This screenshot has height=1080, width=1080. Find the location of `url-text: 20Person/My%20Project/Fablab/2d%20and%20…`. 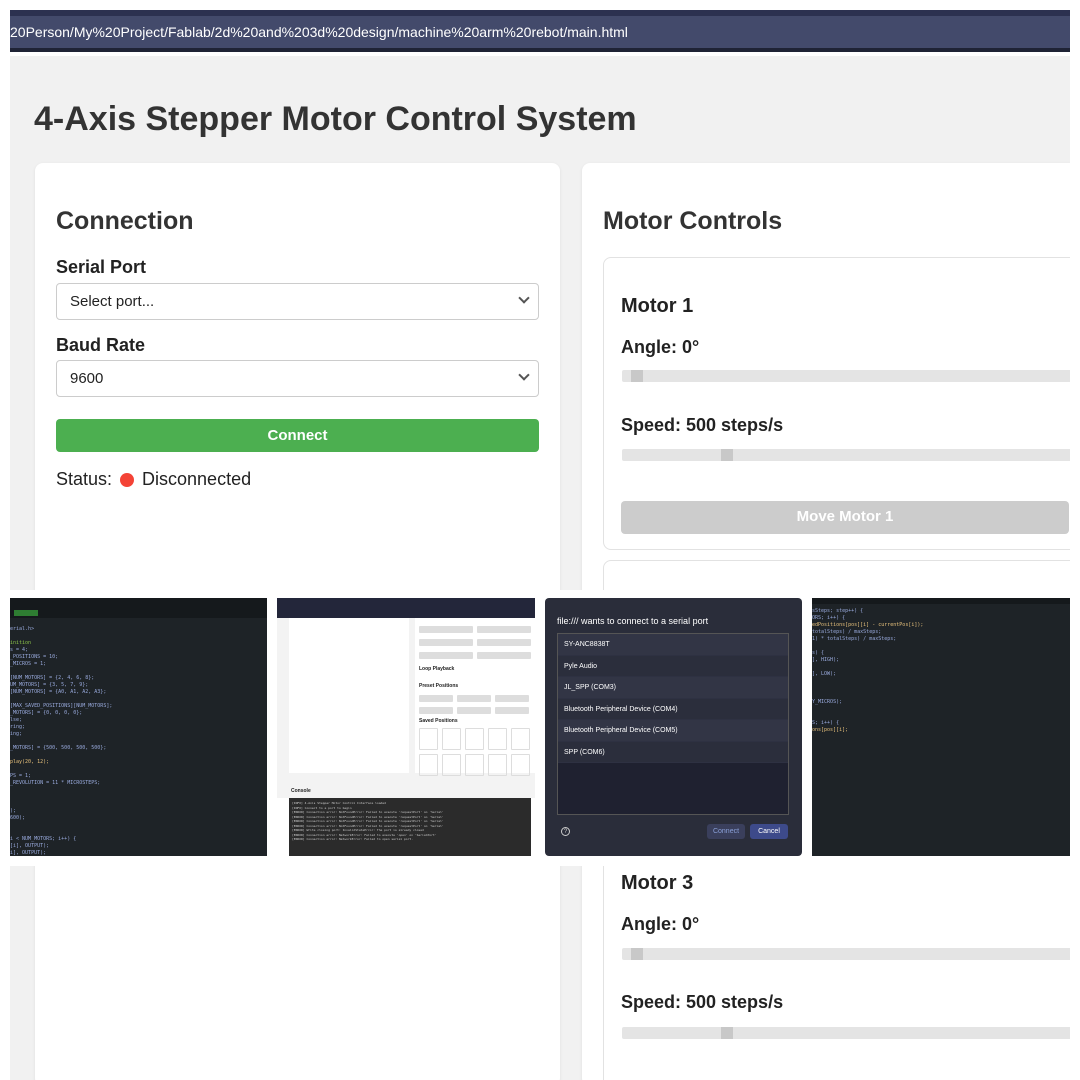

url-text: 20Person/My%20Project/Fablab/2d%20and%20… is located at coordinates (319, 32).